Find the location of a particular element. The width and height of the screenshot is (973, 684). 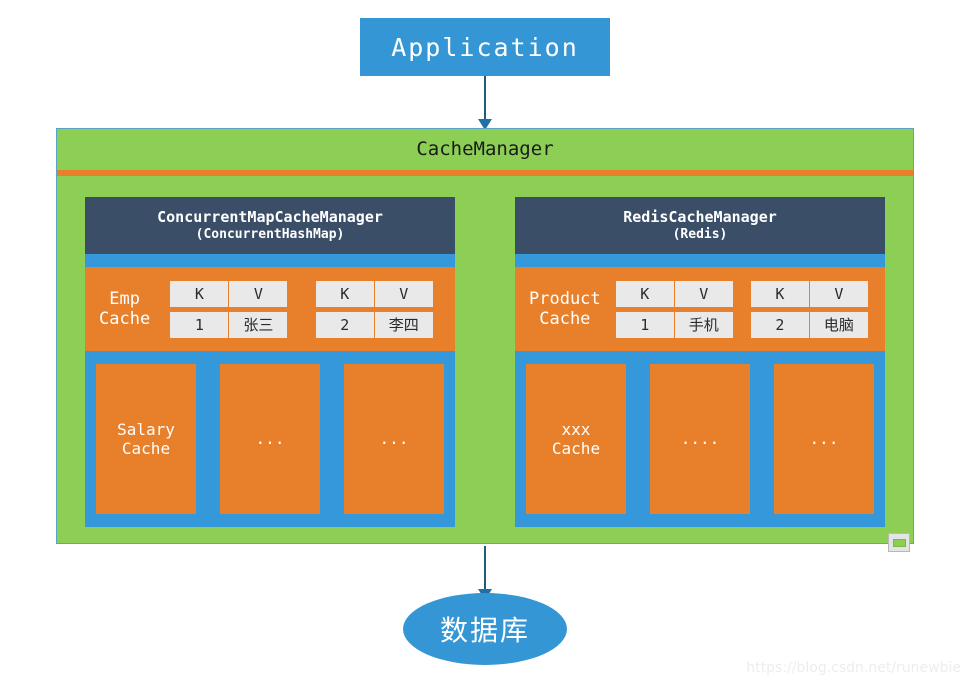

kv-data-row: 2 李四 is located at coordinates (374, 324).